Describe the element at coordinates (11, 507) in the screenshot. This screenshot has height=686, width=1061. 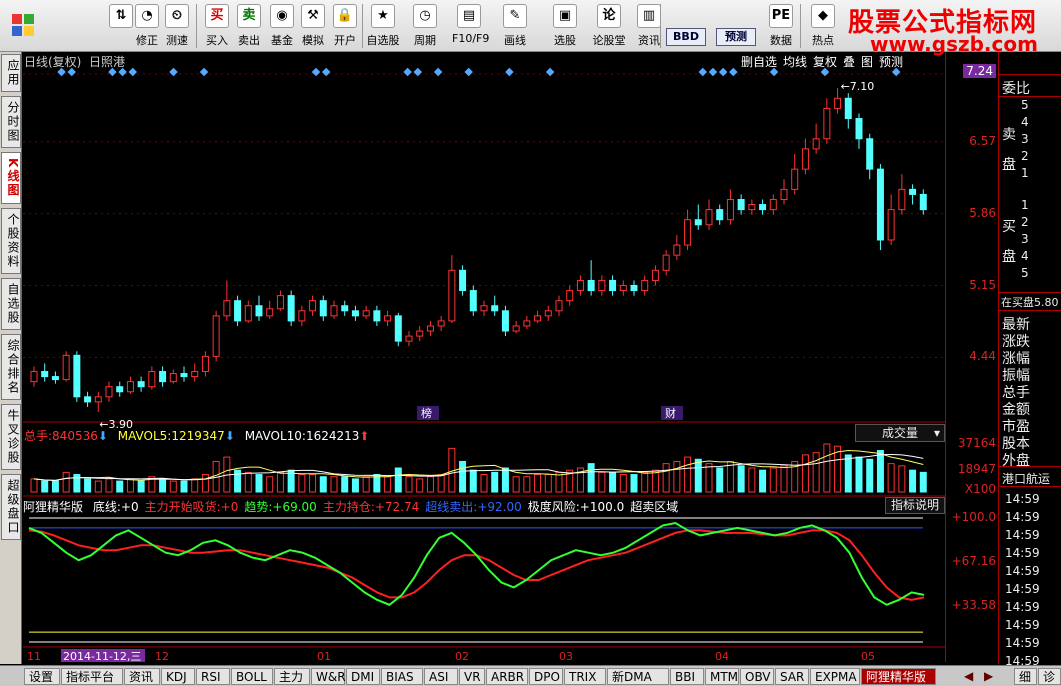
I see `left-tab-7: 超级盘口` at that location.